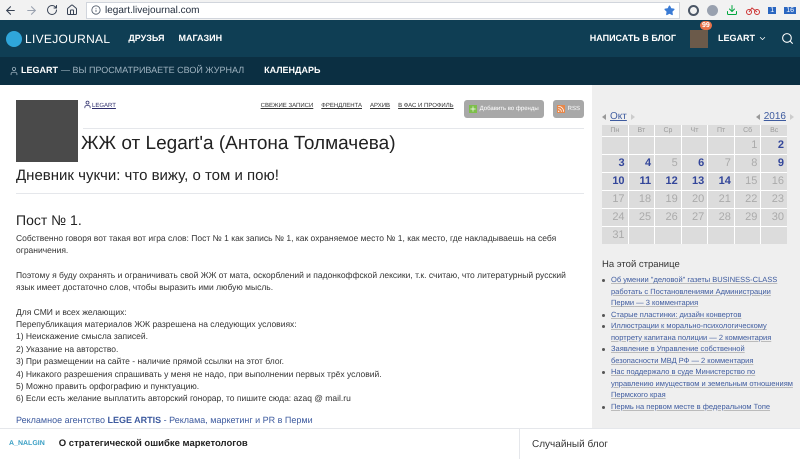 This screenshot has width=800, height=459. What do you see at coordinates (758, 117) in the screenshot?
I see `prev-year-icon` at bounding box center [758, 117].